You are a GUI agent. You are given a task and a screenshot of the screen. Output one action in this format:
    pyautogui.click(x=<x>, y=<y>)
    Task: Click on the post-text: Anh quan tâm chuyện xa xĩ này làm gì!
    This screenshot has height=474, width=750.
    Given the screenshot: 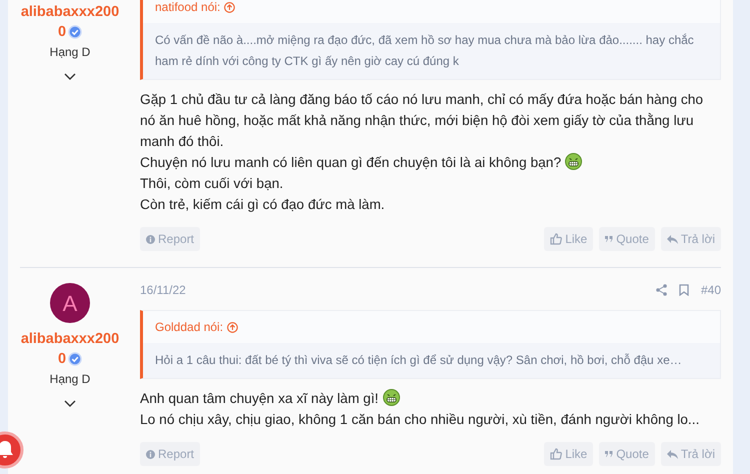 What is the action you would take?
    pyautogui.click(x=428, y=398)
    